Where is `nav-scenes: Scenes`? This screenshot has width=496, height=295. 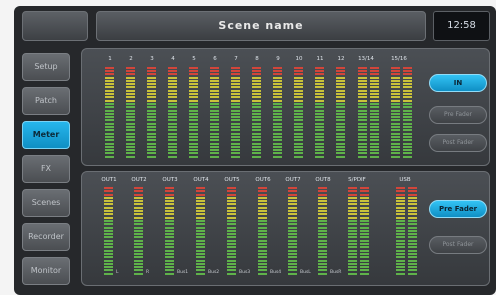
nav-scenes: Scenes is located at coordinates (46, 203).